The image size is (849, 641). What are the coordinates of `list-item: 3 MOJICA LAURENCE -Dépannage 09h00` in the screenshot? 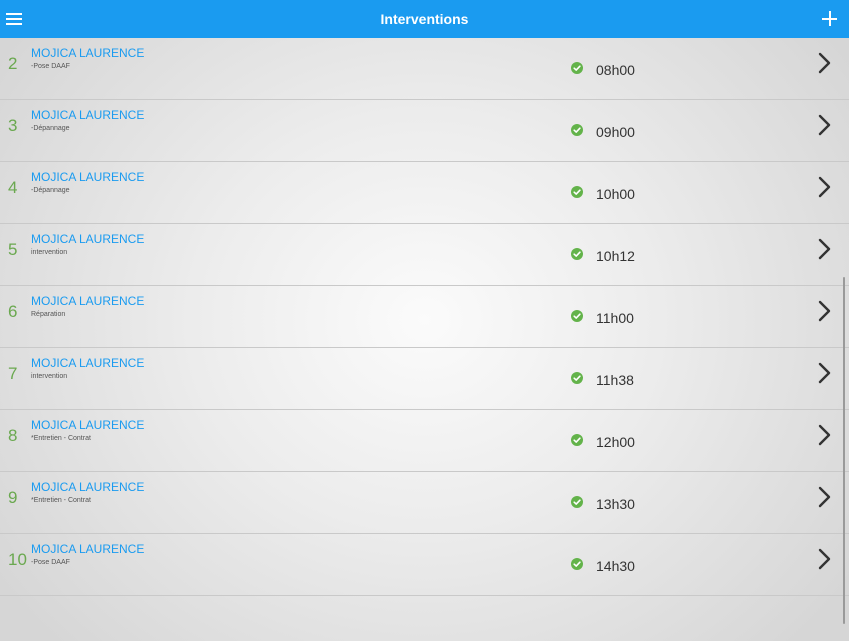 It's located at (424, 131).